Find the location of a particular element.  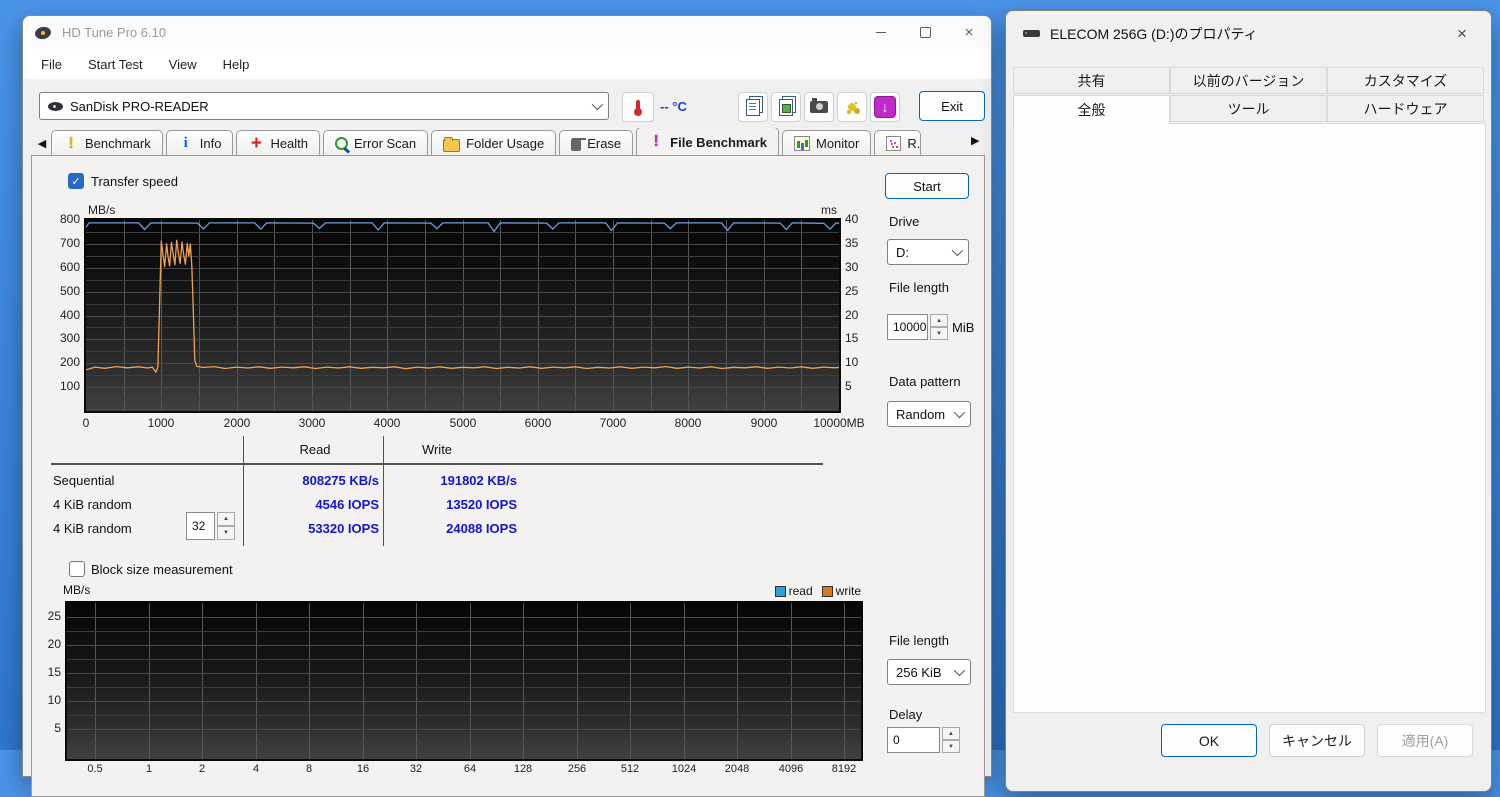

dialog-tab: ハードウェア is located at coordinates (1405, 108).